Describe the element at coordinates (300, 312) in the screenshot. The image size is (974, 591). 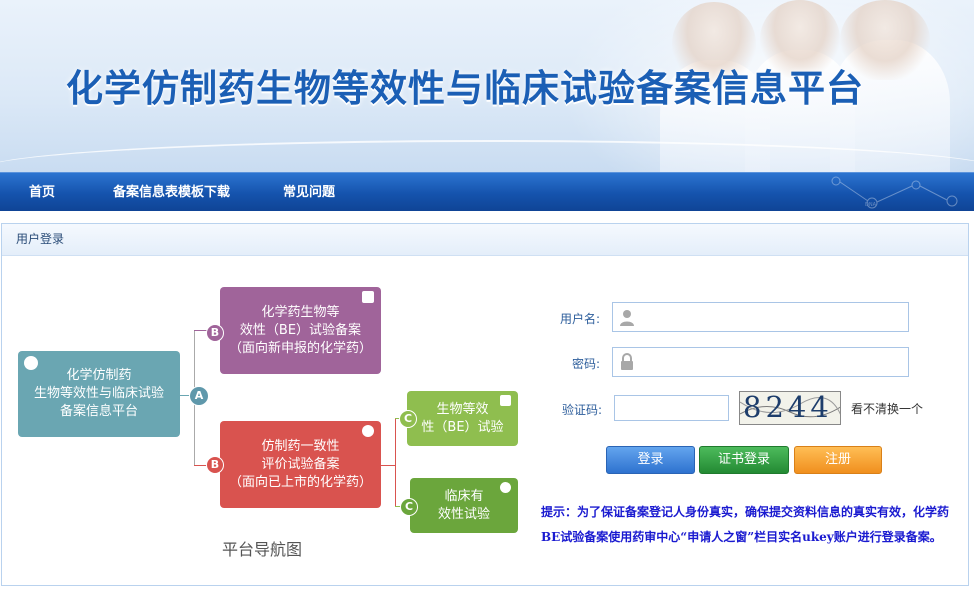
I see `node-be-line1: 化学药生物等` at that location.